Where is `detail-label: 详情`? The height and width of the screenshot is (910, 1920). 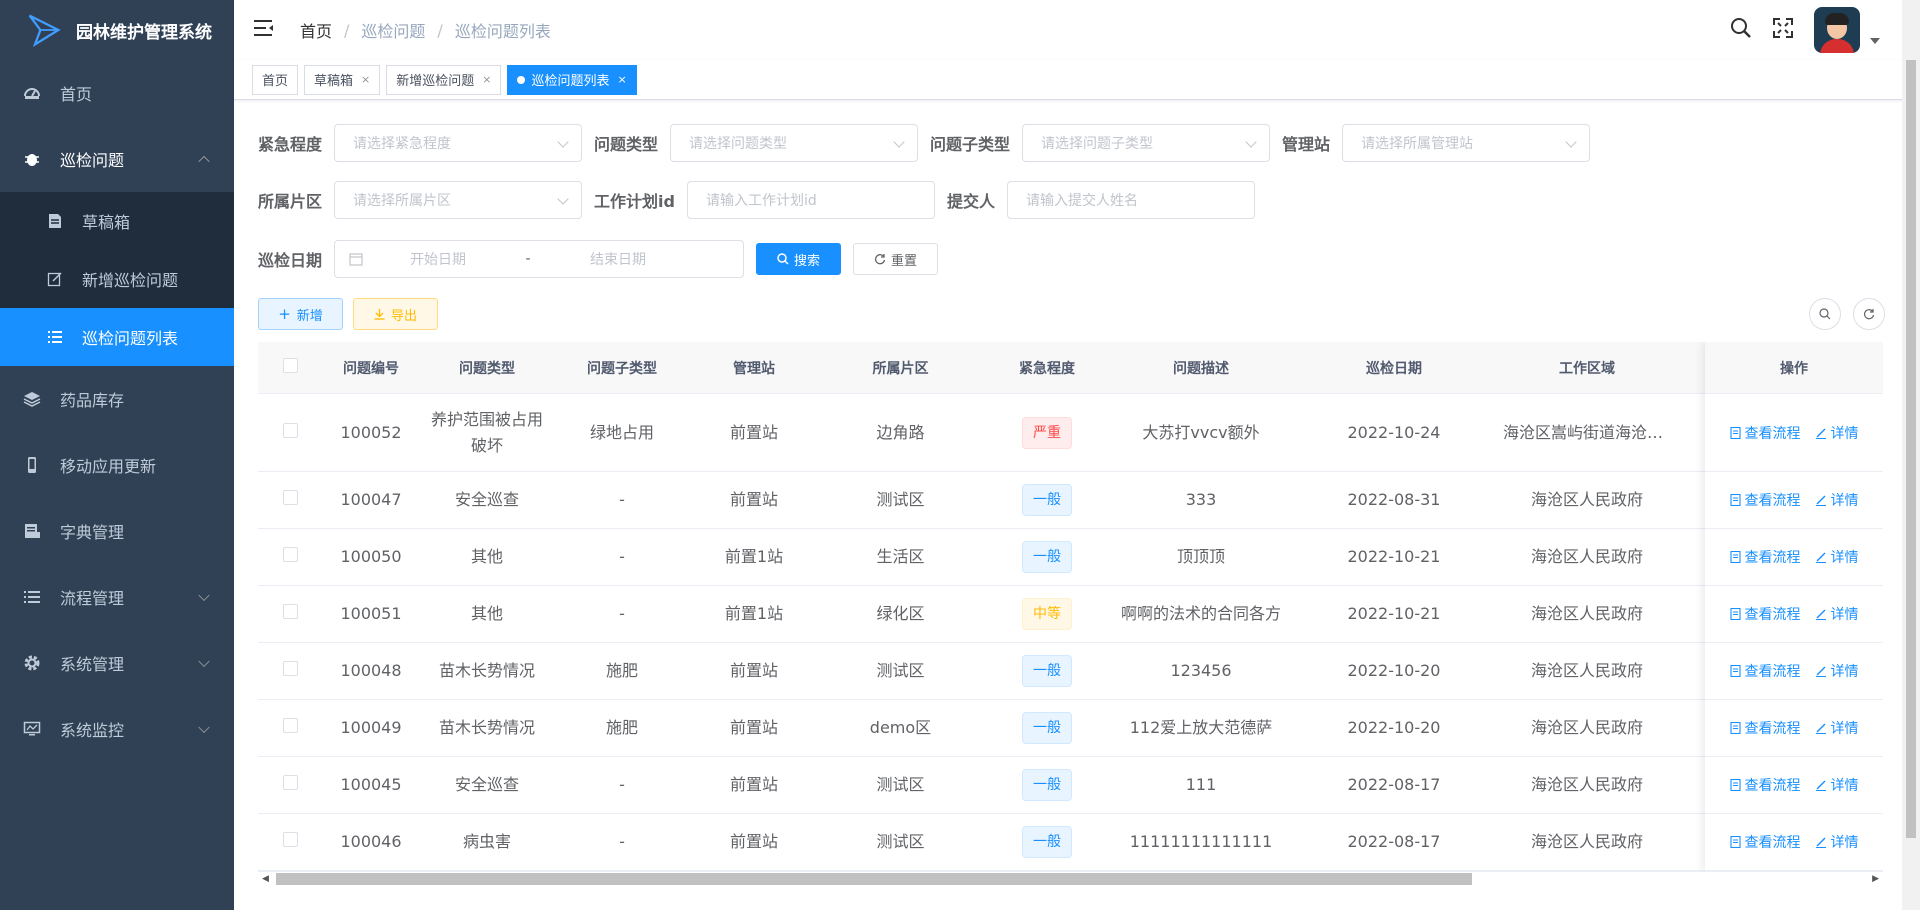 detail-label: 详情 is located at coordinates (1844, 729).